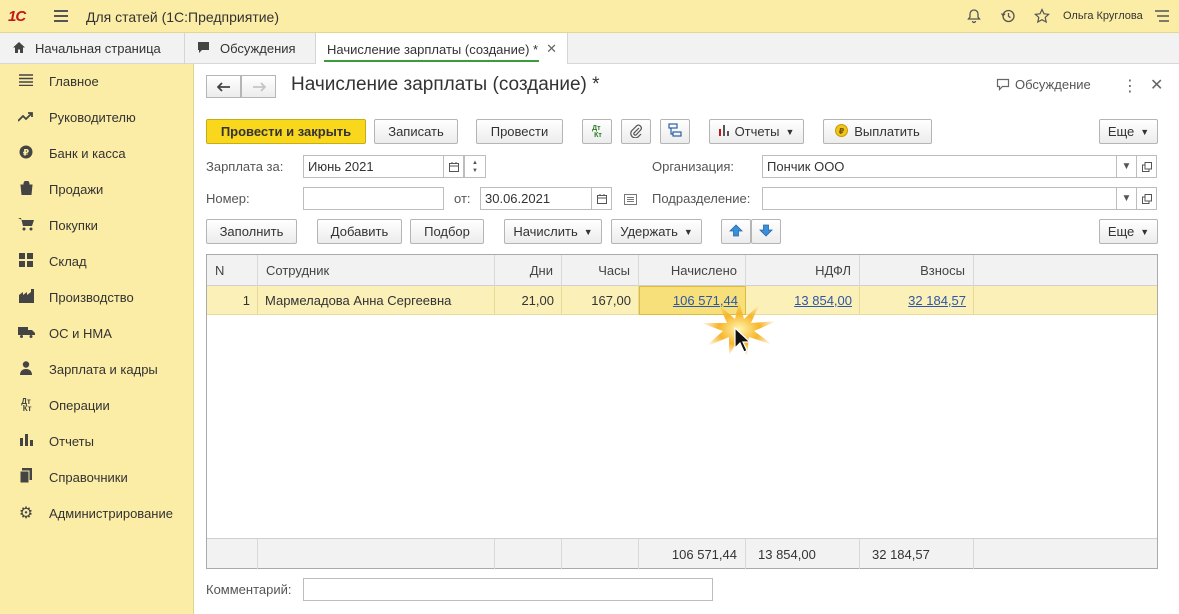 This screenshot has height=614, width=1179. I want to click on cell-accrued: 106 571,44, so click(692, 300).